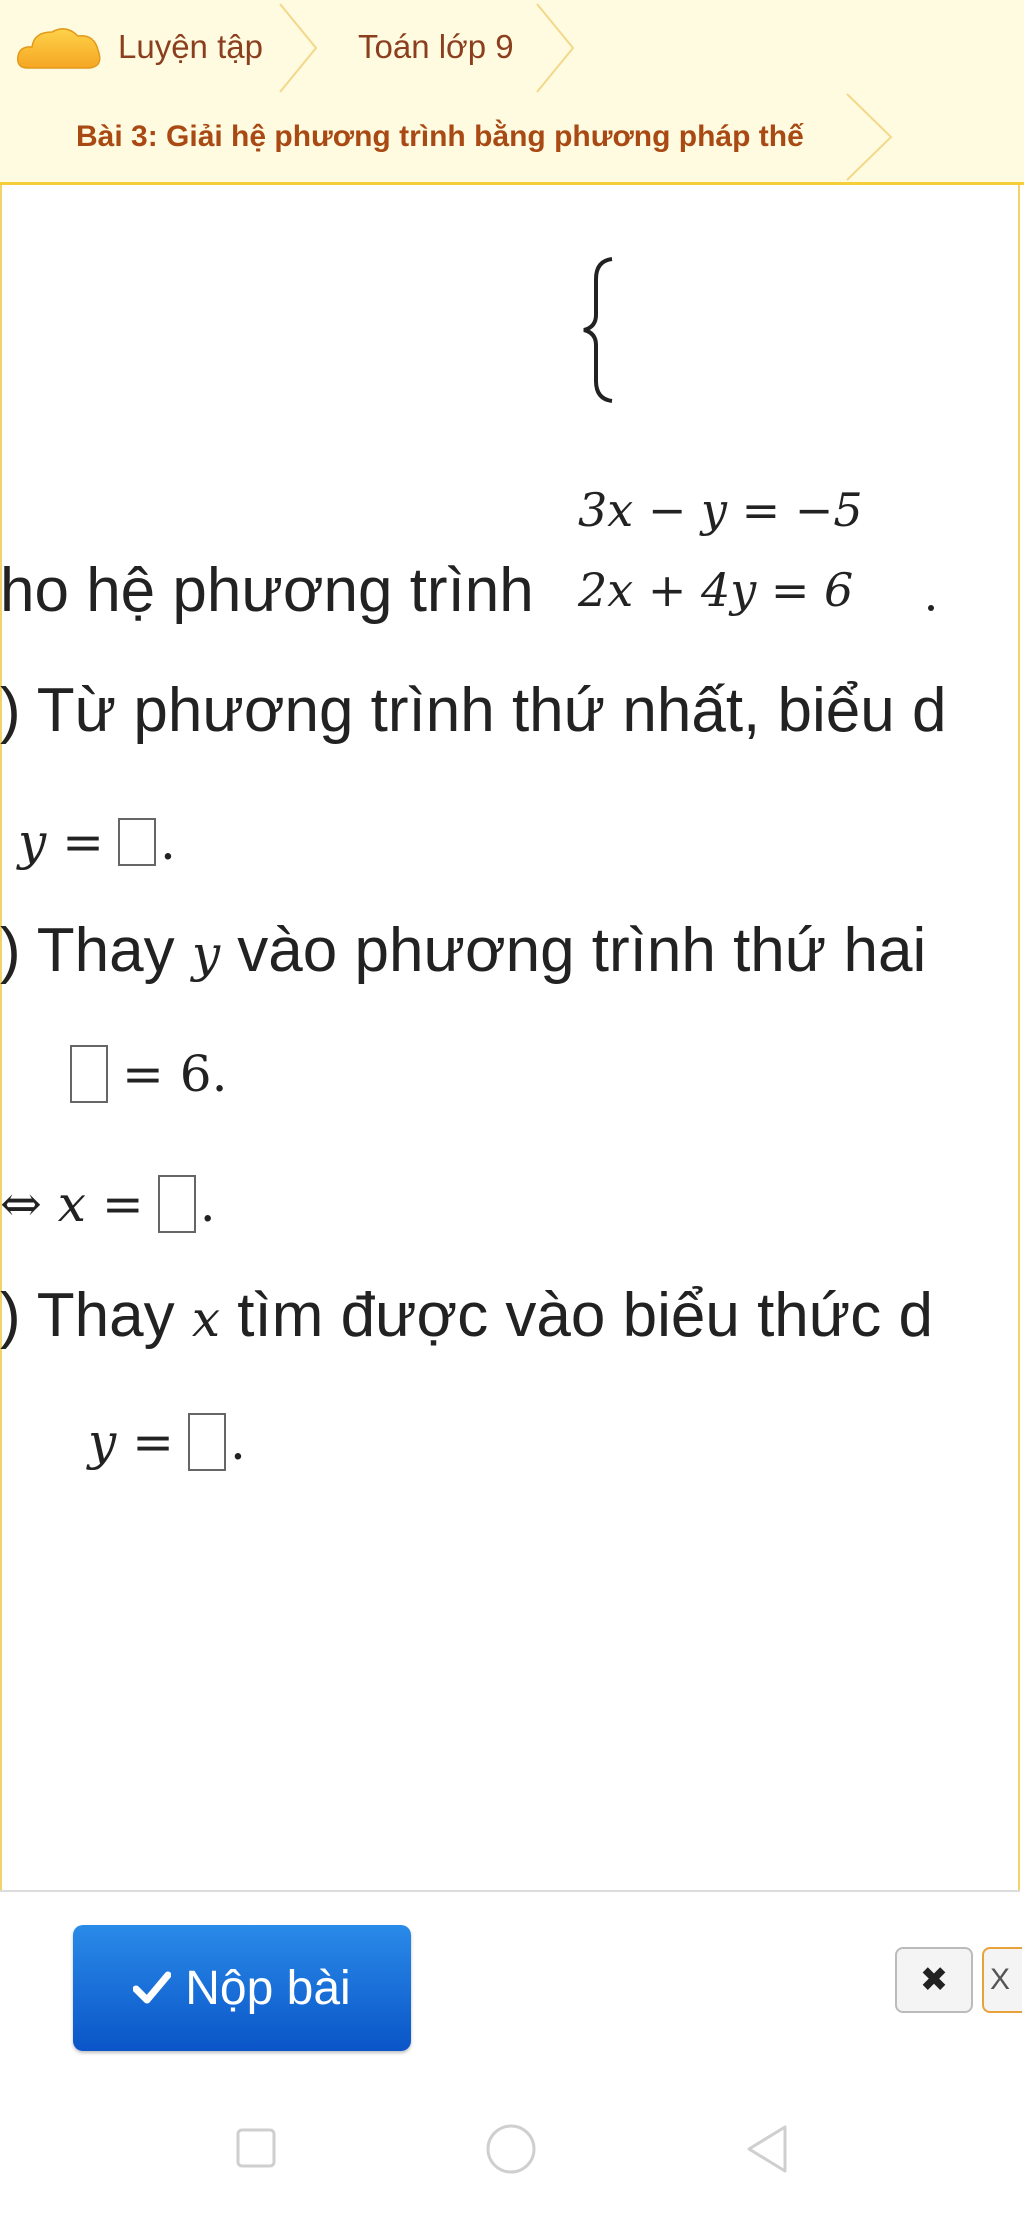 The image size is (1024, 2217). Describe the element at coordinates (59, 47) in the screenshot. I see `cloud-logo-icon` at that location.